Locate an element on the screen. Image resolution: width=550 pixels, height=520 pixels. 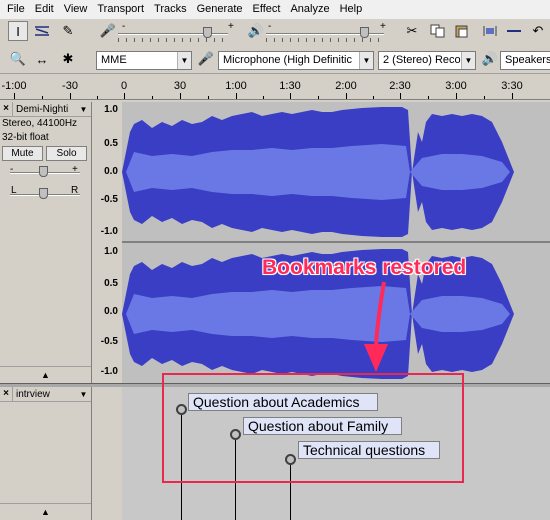
annotation-text: Bookmarks restored is located at coordinates (364, 267).